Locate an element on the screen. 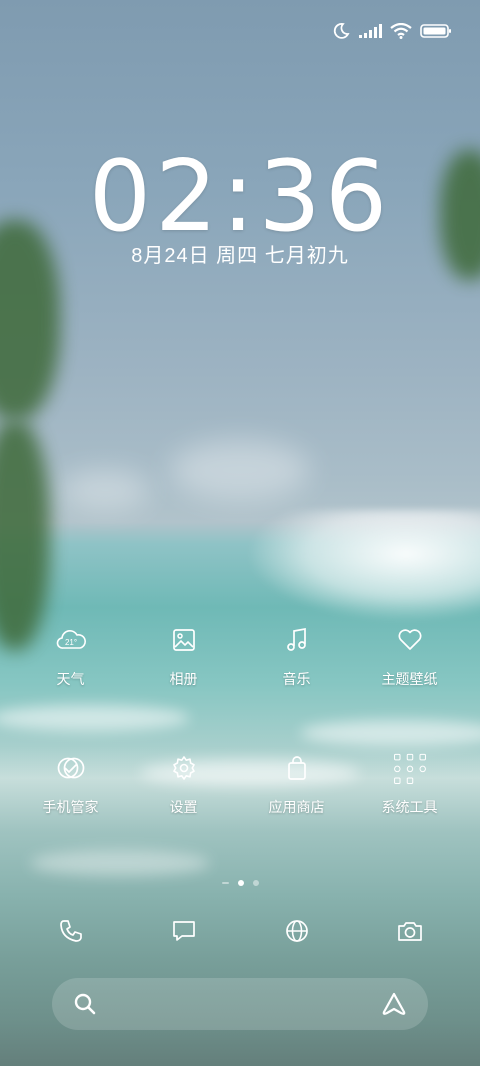 This screenshot has width=480, height=1066. app-label: 主题壁纸 is located at coordinates (409, 679).